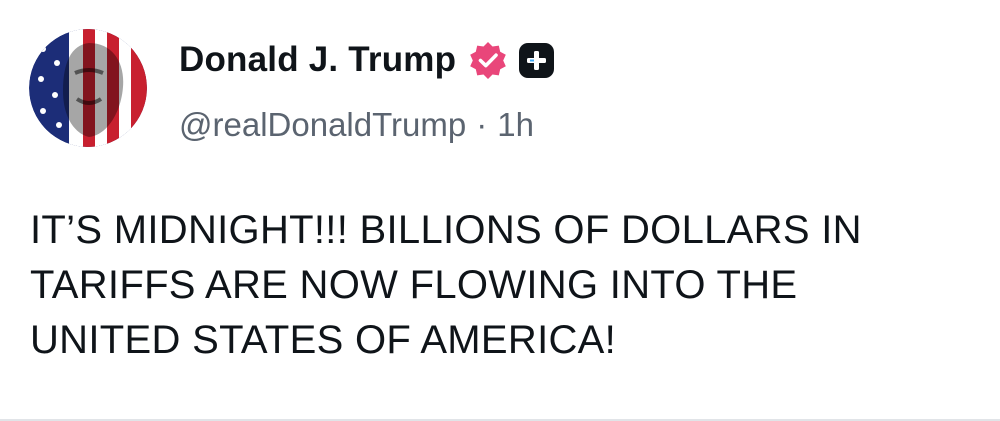 The height and width of the screenshot is (421, 1000). I want to click on plus-badge-icon, so click(536, 60).